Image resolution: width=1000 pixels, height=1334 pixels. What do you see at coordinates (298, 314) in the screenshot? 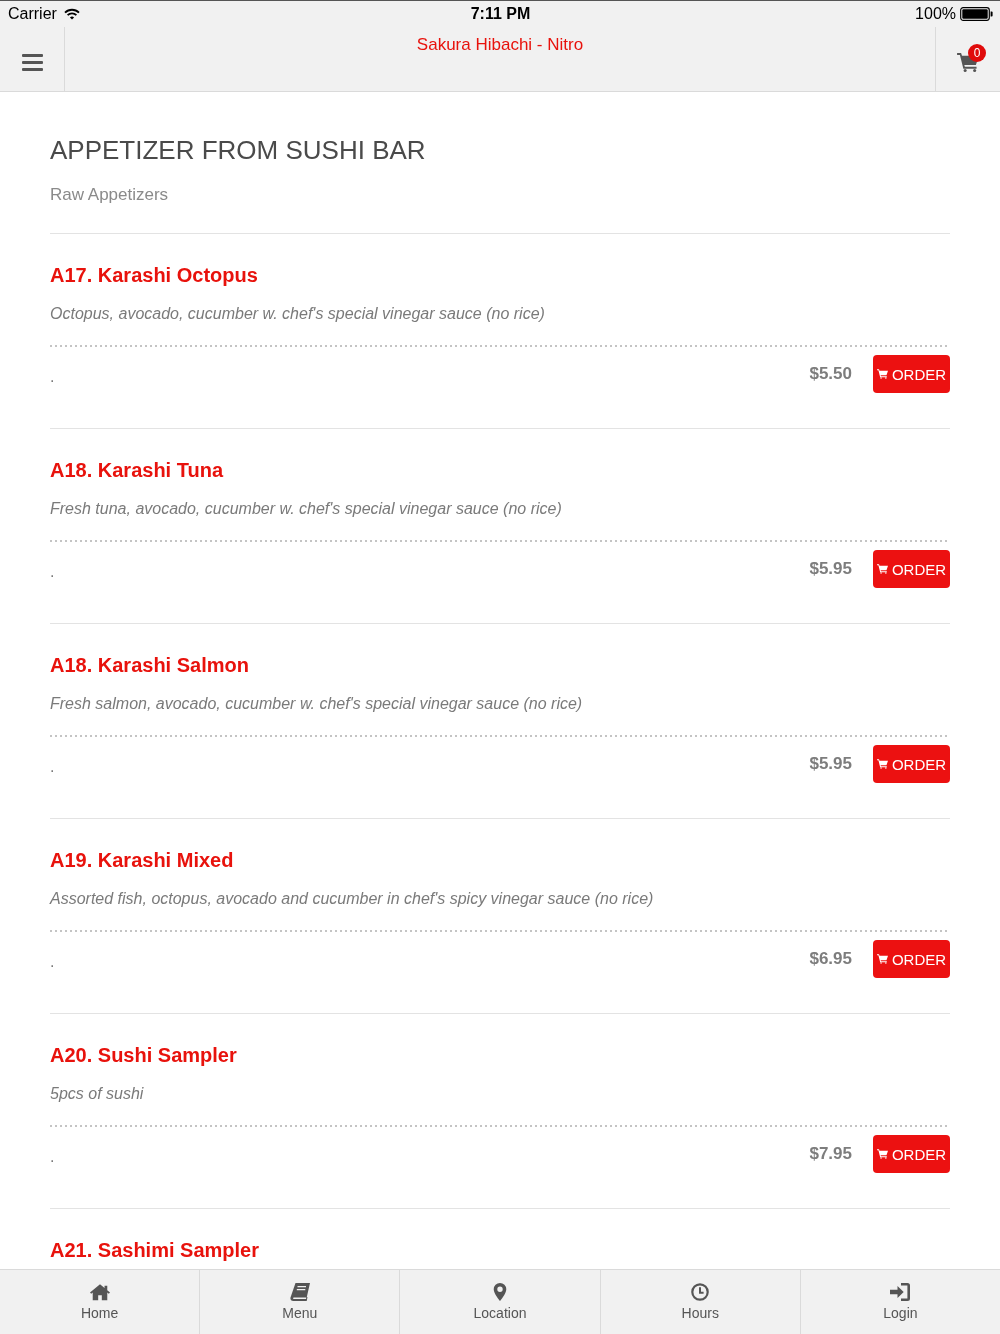
I see `item-description: Octopus, avocado, cucumber w. chef's special vinegar sauce (no rice)` at bounding box center [298, 314].